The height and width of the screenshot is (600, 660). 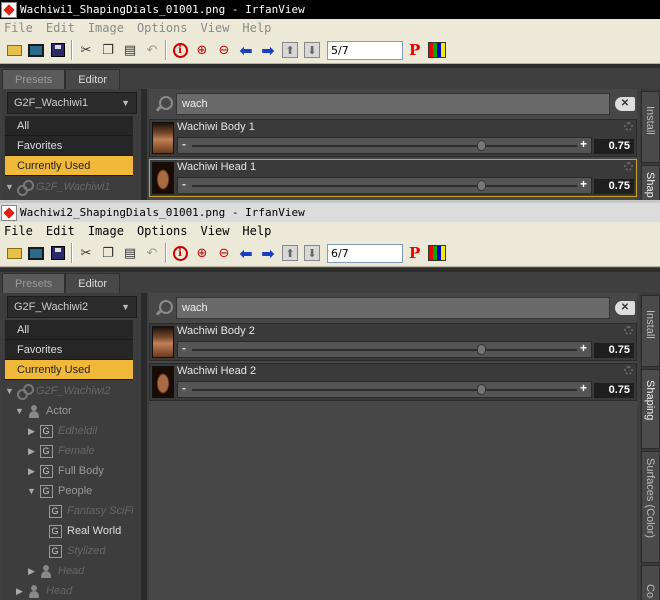 What do you see at coordinates (18, 28) in the screenshot?
I see `menu-file: File` at bounding box center [18, 28].